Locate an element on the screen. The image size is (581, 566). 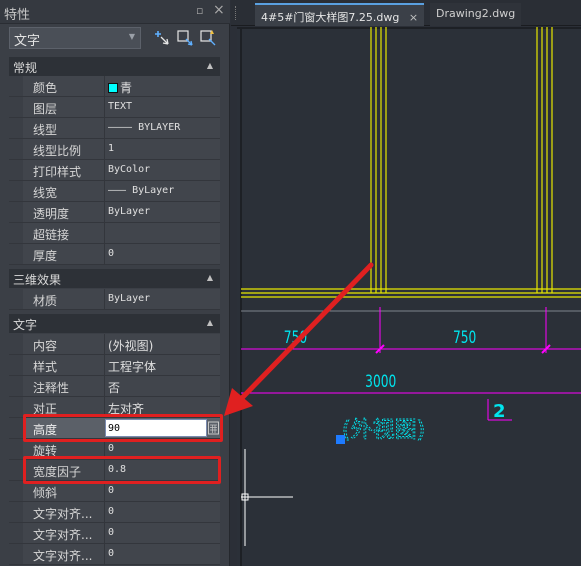
dimension-text-right: 750 is located at coordinates (464, 338).